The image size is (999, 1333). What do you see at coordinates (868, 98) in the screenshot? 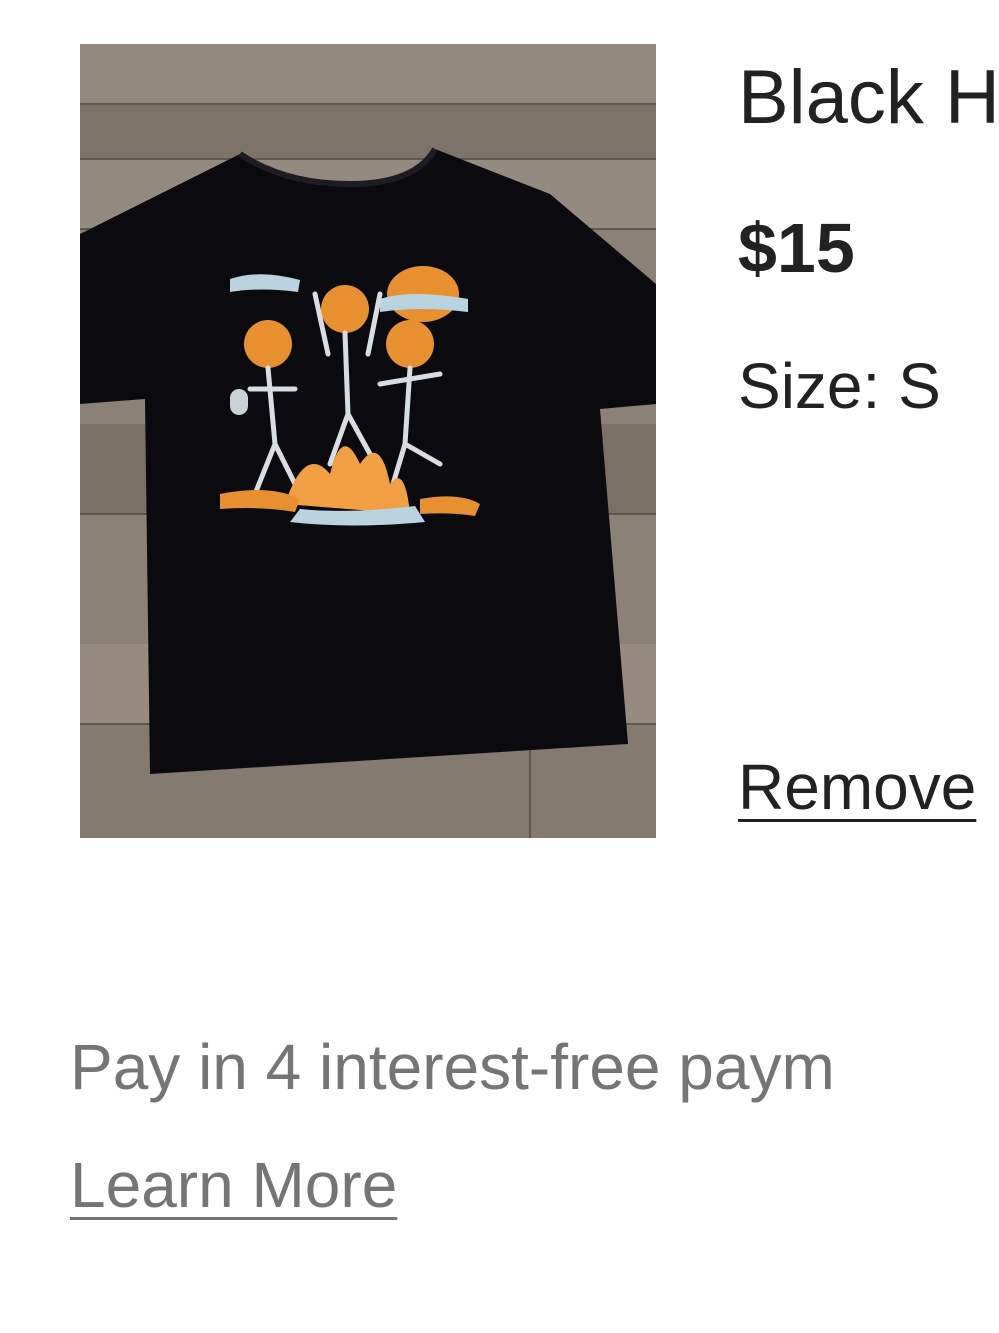
I see `product-title: Black H` at bounding box center [868, 98].